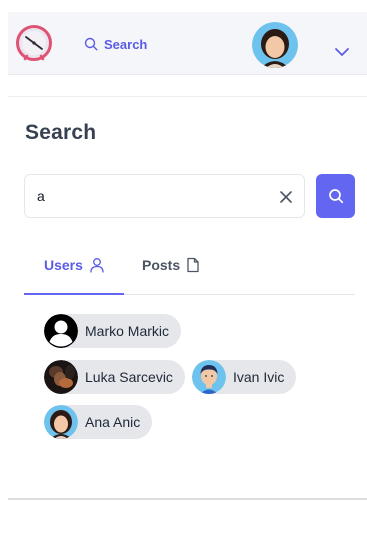 Image resolution: width=367 pixels, height=538 pixels. I want to click on nav-search-link: Search, so click(115, 44).